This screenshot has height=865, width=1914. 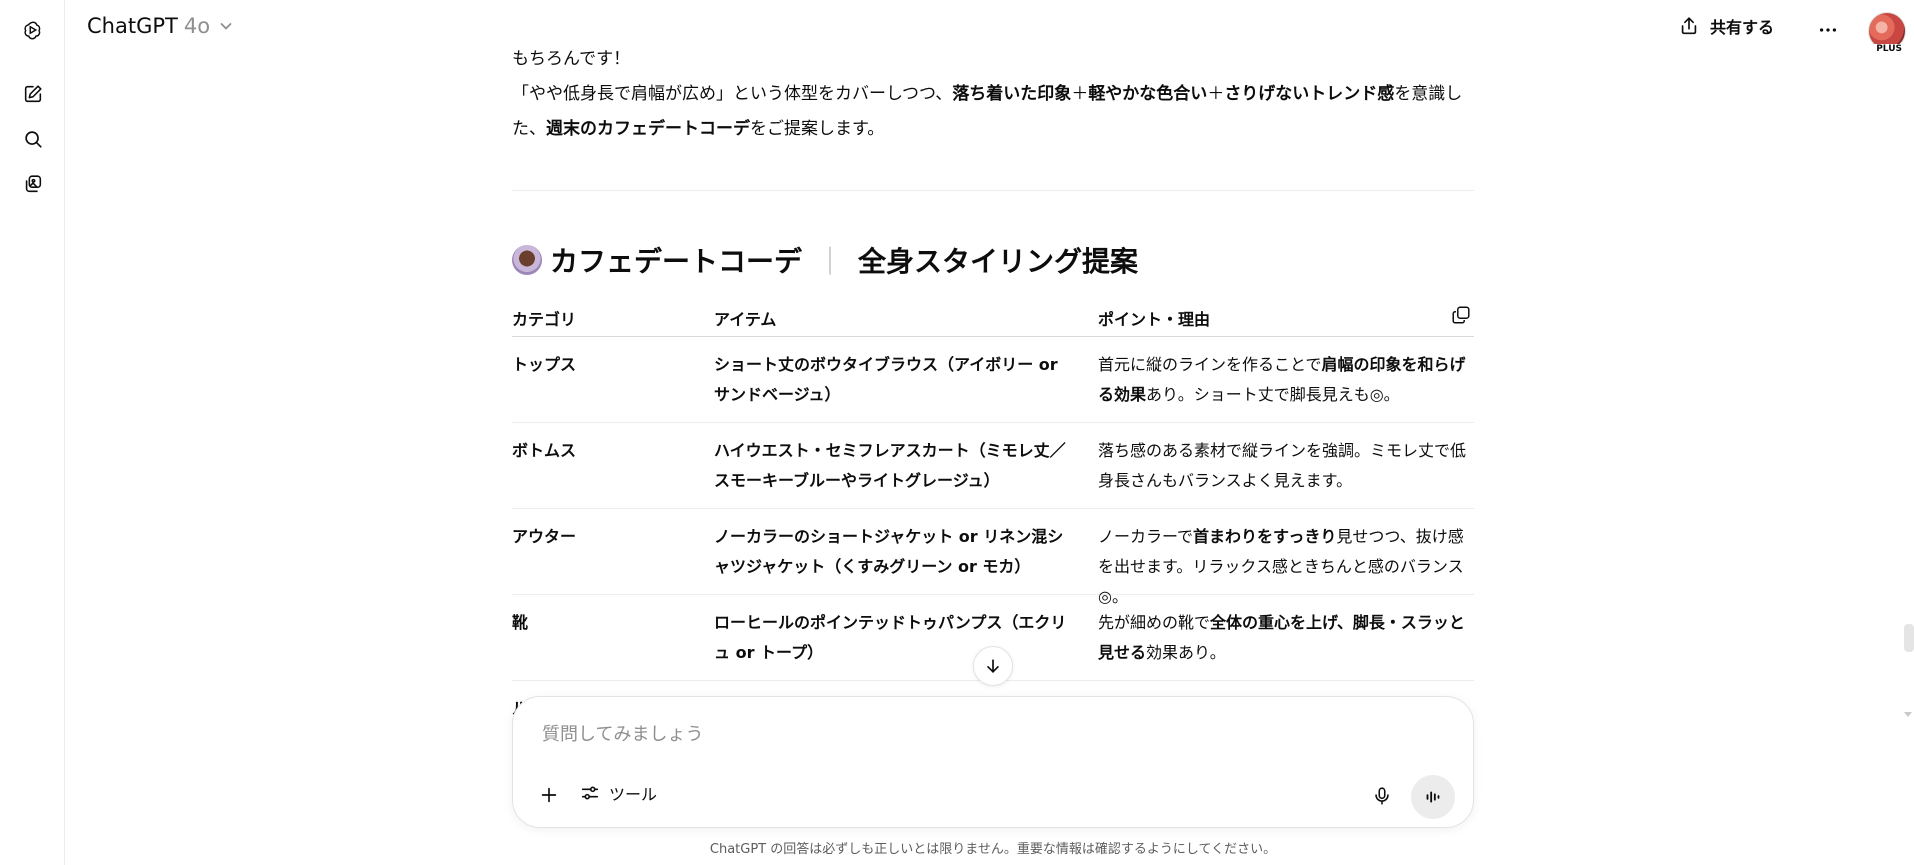 I want to click on sliders-icon, so click(x=590, y=793).